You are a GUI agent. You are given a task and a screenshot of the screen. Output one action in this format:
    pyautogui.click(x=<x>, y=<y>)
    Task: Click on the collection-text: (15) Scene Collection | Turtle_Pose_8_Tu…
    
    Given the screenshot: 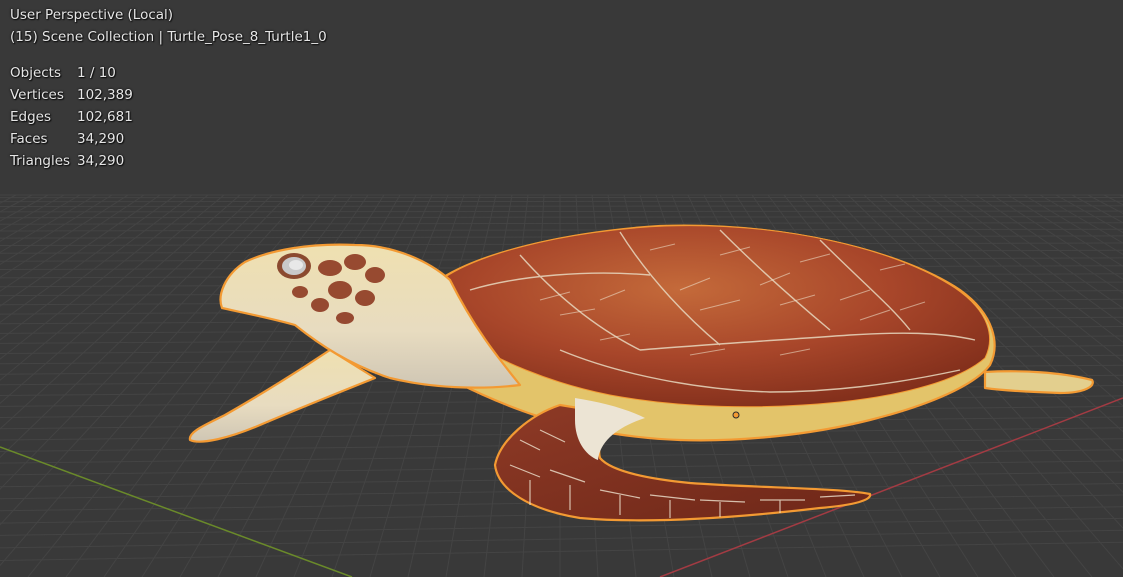 What is the action you would take?
    pyautogui.click(x=168, y=37)
    